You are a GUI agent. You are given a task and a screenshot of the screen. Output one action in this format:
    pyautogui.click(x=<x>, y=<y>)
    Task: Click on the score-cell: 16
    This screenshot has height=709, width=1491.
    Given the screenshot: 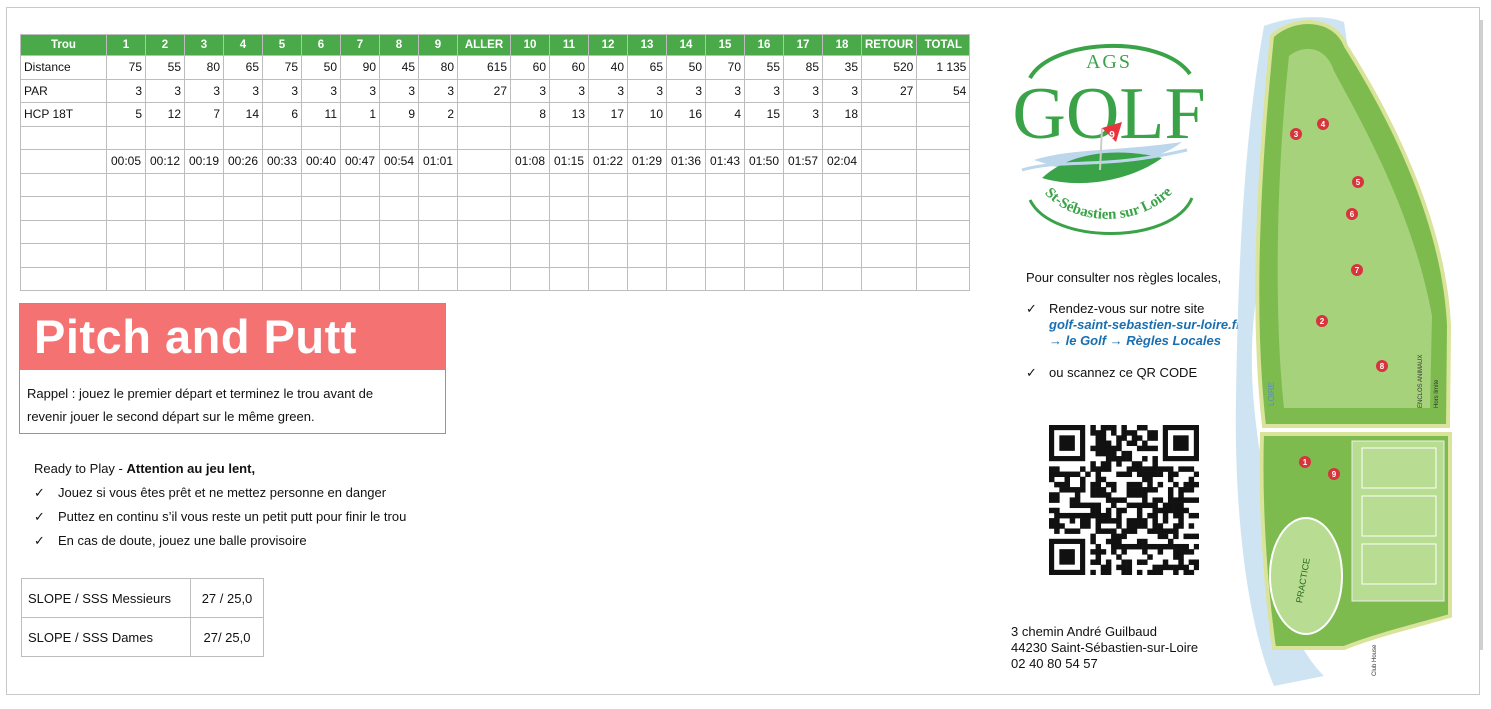 What is the action you would take?
    pyautogui.click(x=686, y=114)
    